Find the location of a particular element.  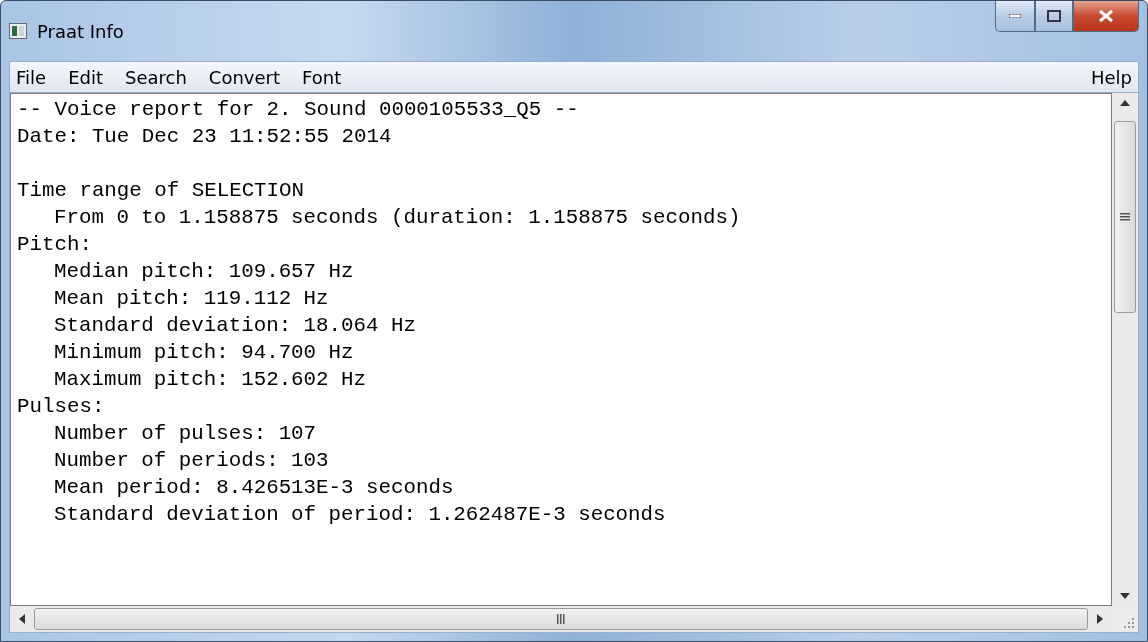

menu-item: Edit is located at coordinates (85, 77).